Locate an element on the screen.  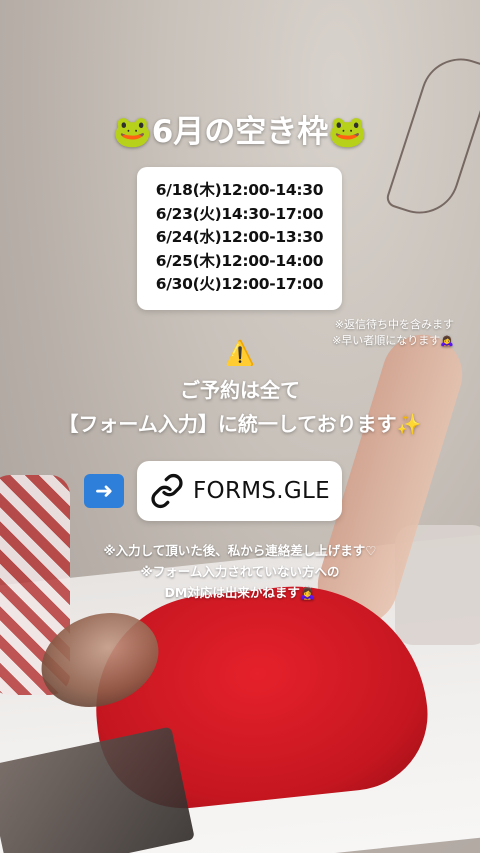
date-slot: 6/24(水)12:00-13:30 is located at coordinates (239, 237).